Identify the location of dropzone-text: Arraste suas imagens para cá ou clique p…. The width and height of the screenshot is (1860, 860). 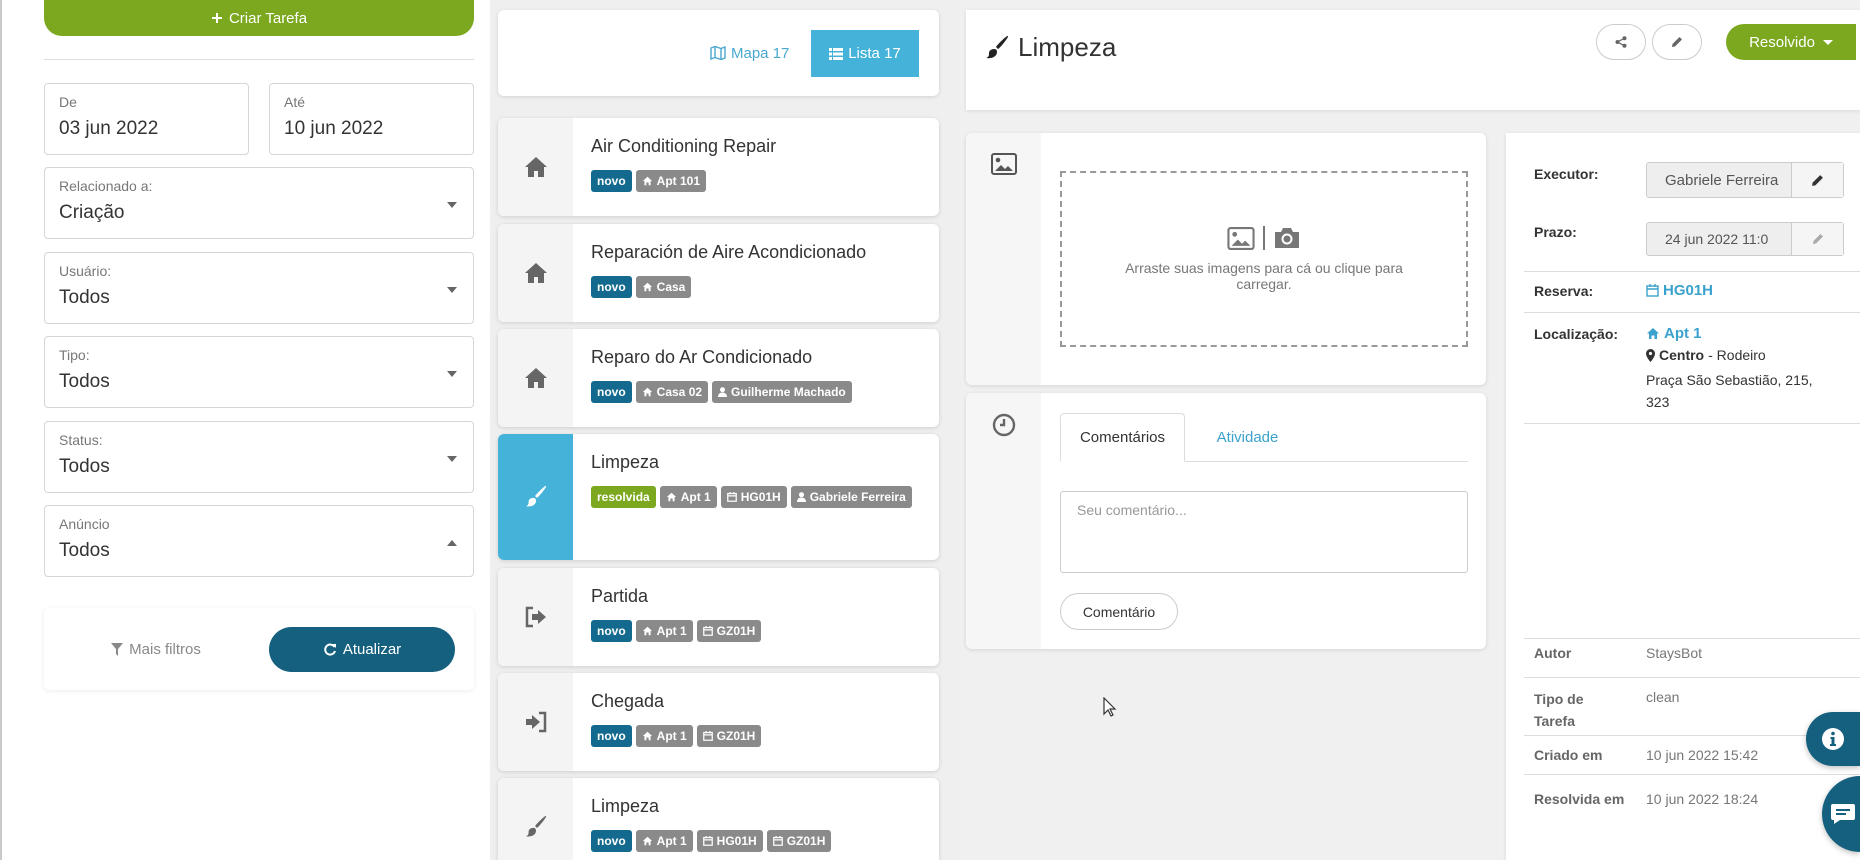
(1264, 276).